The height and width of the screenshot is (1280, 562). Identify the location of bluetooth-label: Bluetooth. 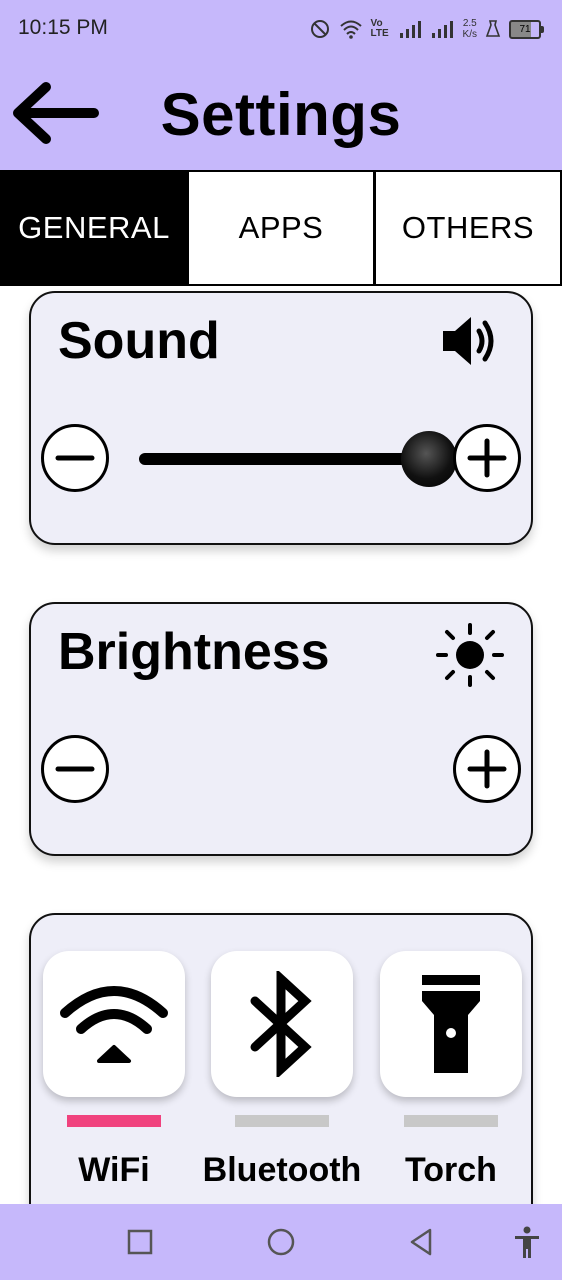
(282, 1170).